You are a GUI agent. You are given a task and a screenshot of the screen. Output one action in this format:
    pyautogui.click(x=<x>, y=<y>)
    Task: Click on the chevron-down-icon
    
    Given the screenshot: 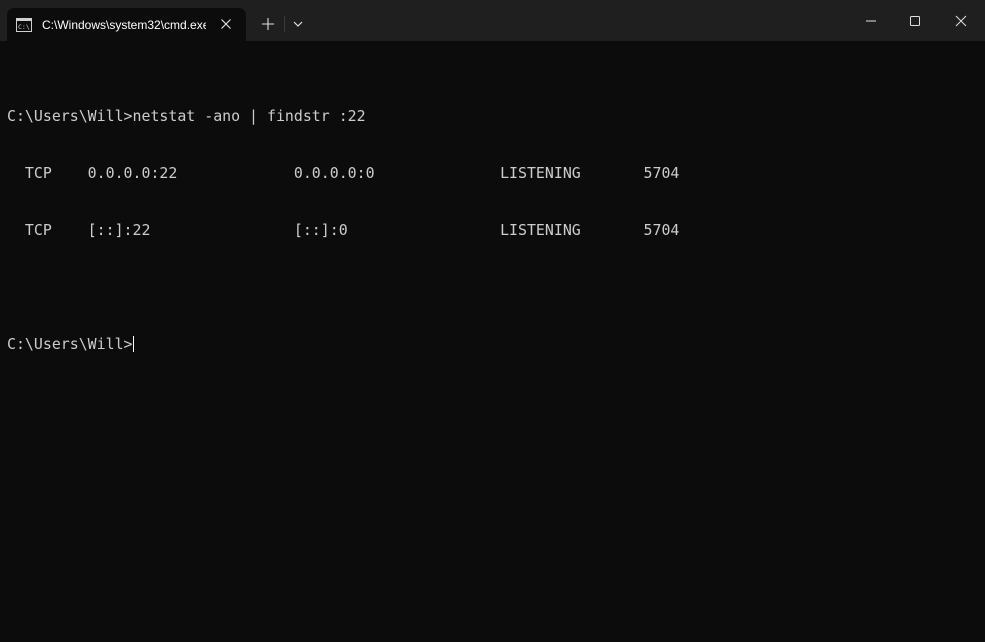 What is the action you would take?
    pyautogui.click(x=298, y=24)
    